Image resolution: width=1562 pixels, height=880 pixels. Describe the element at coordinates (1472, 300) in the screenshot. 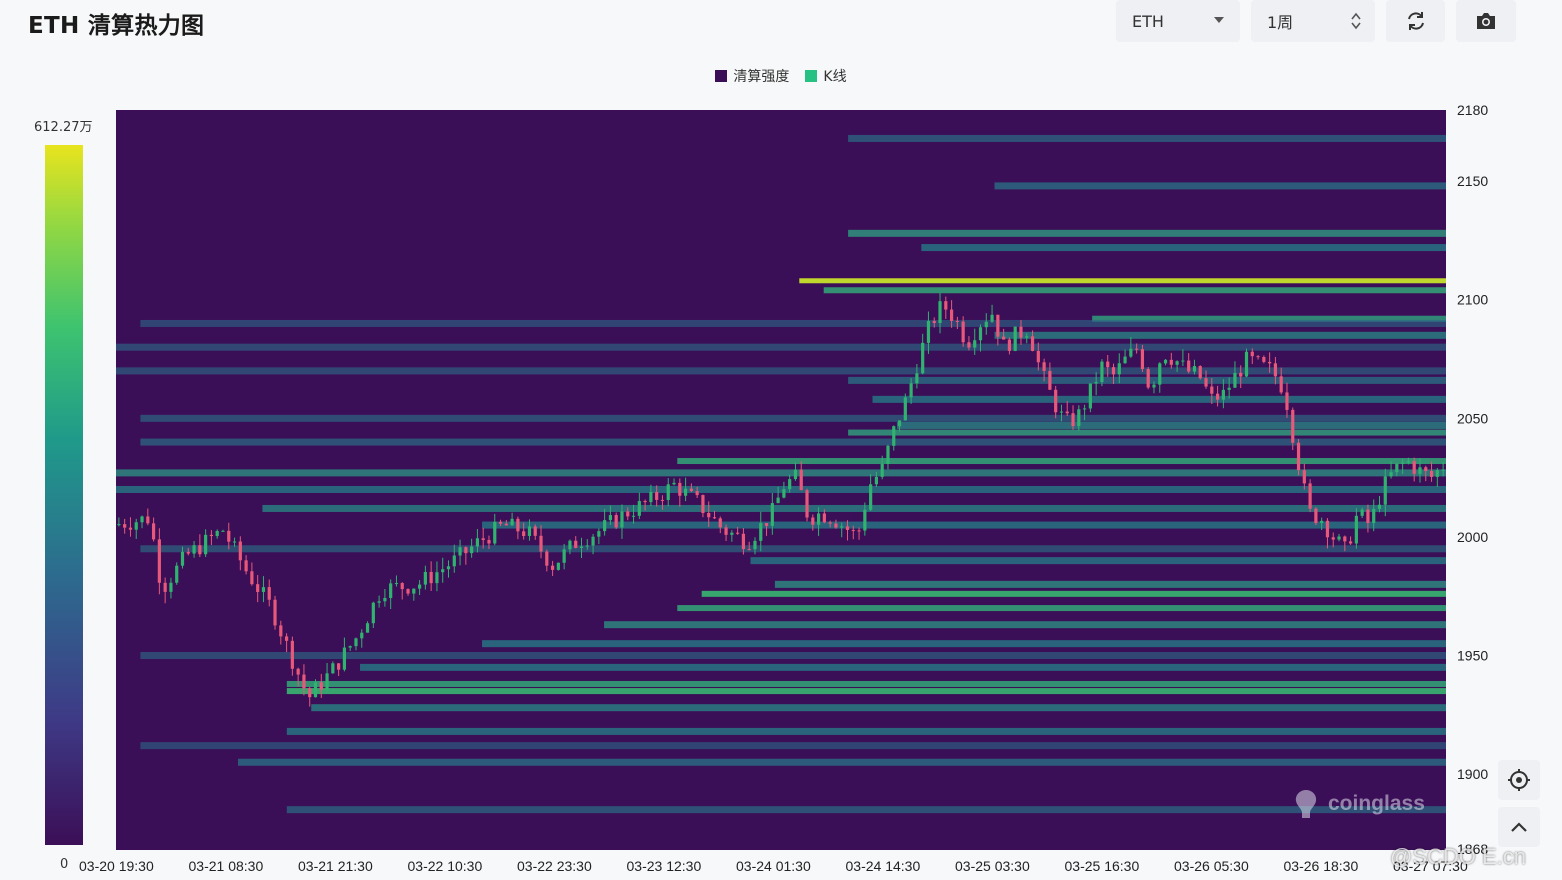

I see `y-tick-label: 2100` at that location.